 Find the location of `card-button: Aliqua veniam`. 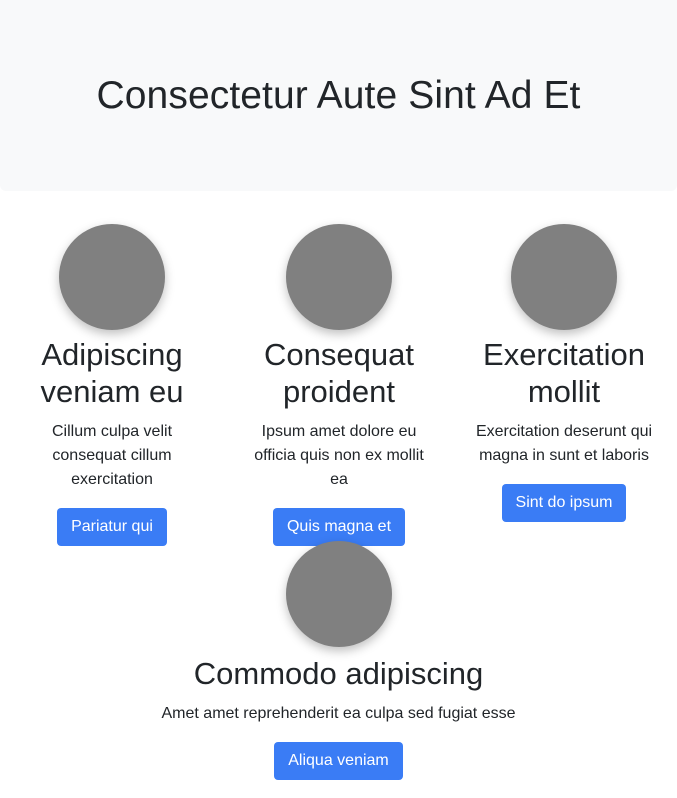

card-button: Aliqua veniam is located at coordinates (338, 761).